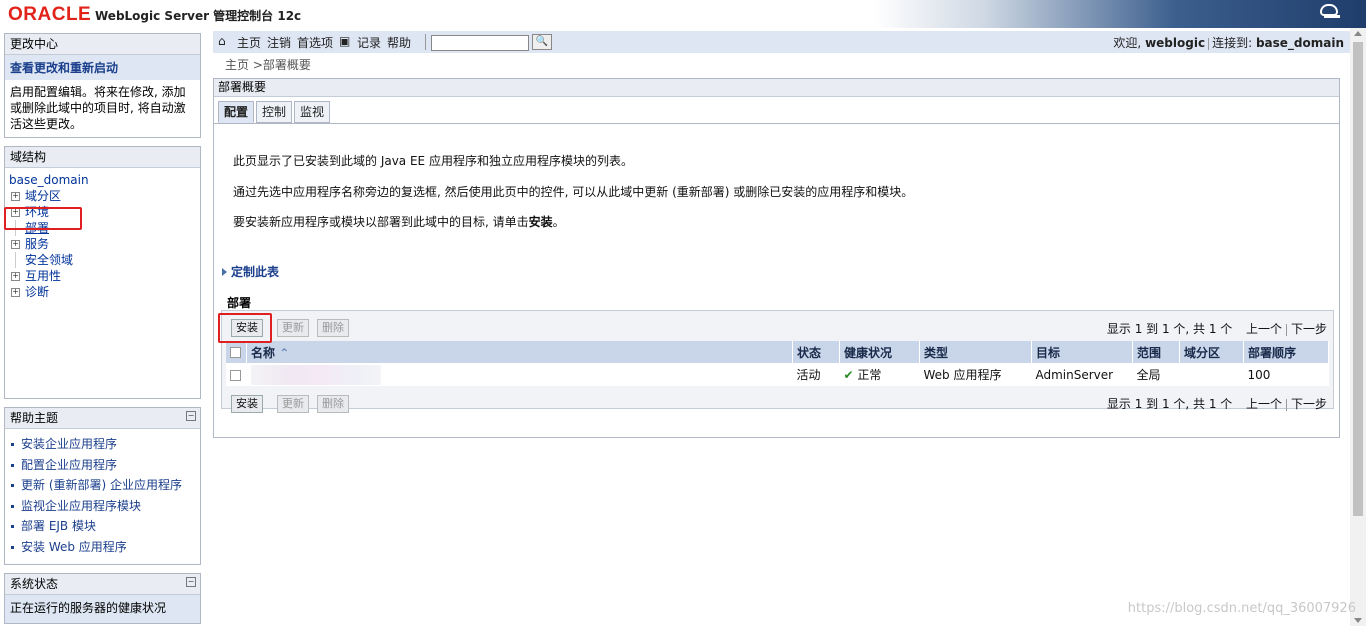 This screenshot has width=1366, height=632. I want to click on tree-line, so click(15, 260).